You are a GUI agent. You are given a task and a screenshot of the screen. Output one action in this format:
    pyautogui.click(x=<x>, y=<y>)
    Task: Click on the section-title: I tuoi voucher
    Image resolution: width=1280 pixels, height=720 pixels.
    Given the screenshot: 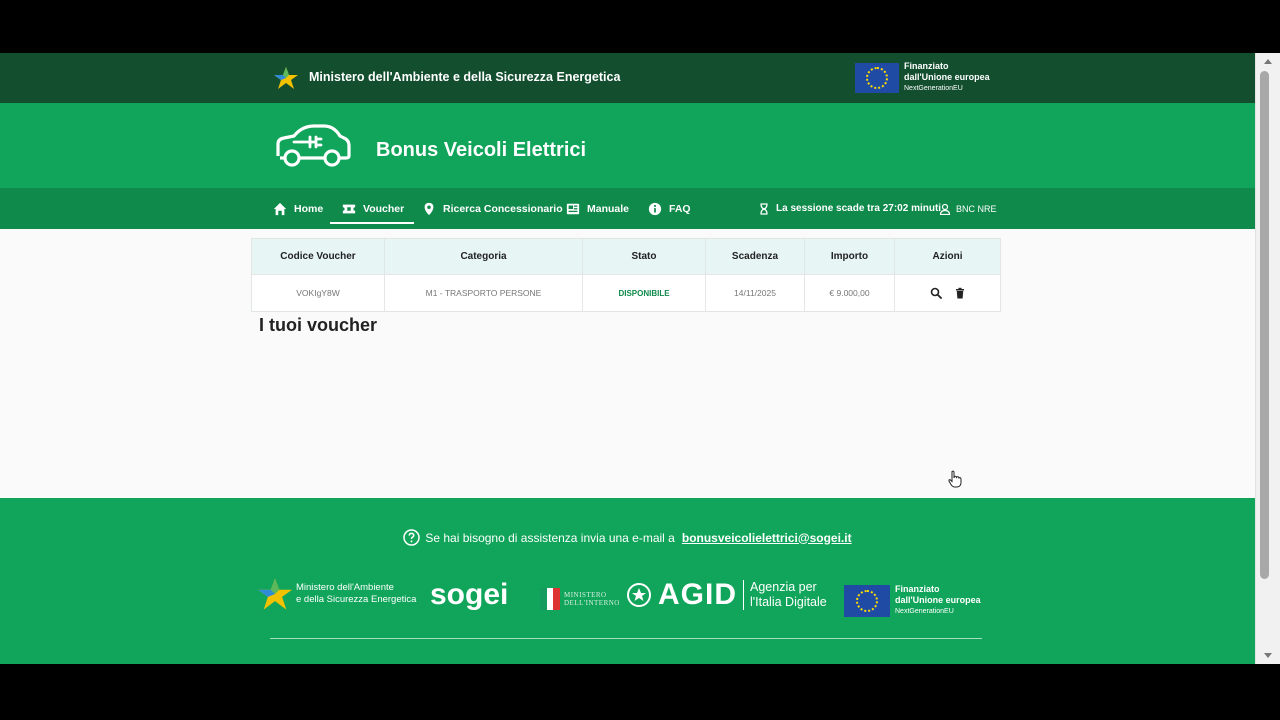 What is the action you would take?
    pyautogui.click(x=318, y=325)
    